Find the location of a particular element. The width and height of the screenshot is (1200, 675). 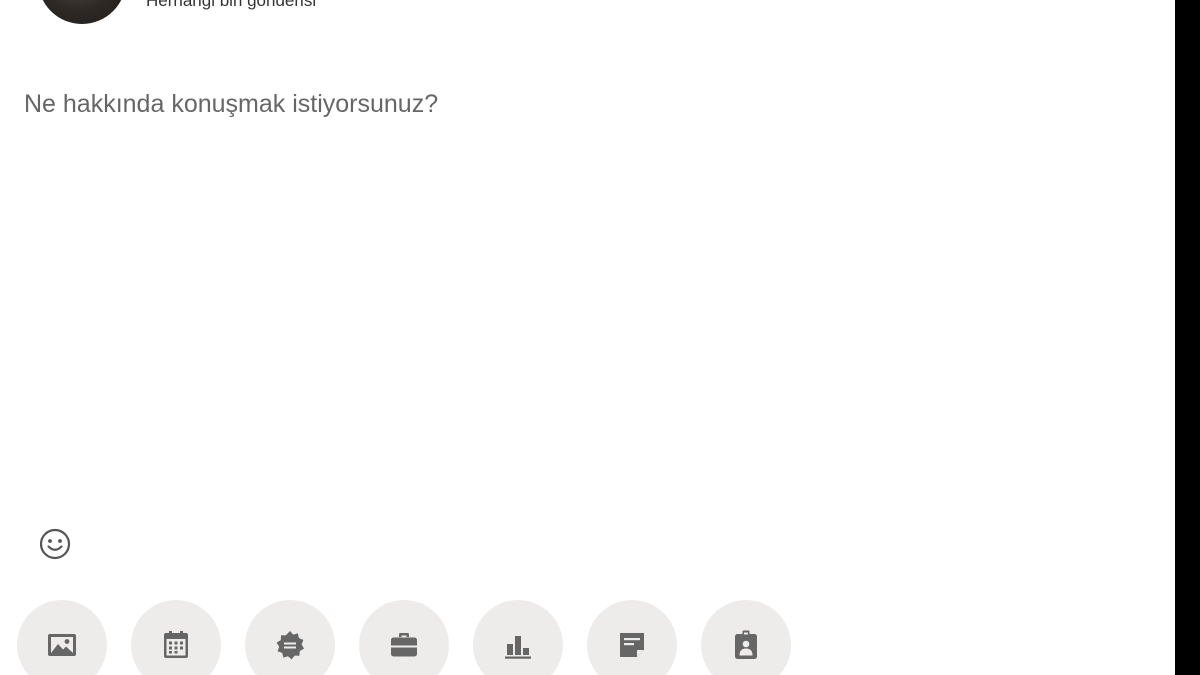

visibility-label: Herhangi biri gönderisi is located at coordinates (231, 5).